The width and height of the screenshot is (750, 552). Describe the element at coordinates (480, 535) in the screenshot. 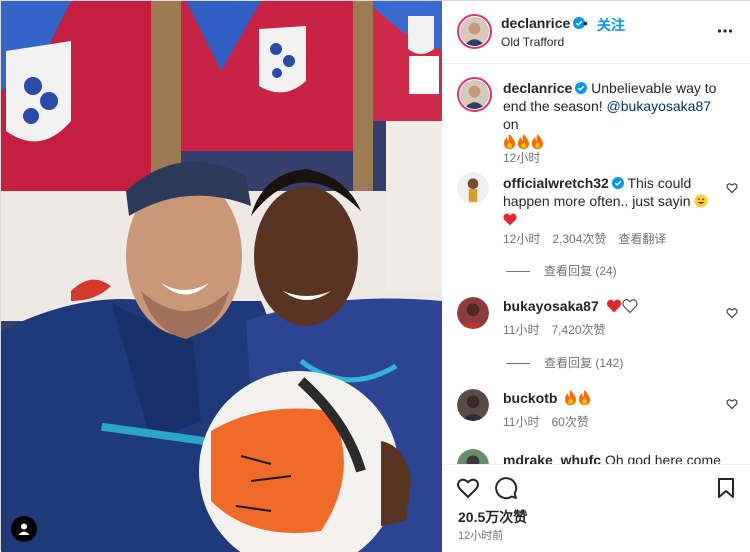

I see `post-time: 12小时前` at that location.